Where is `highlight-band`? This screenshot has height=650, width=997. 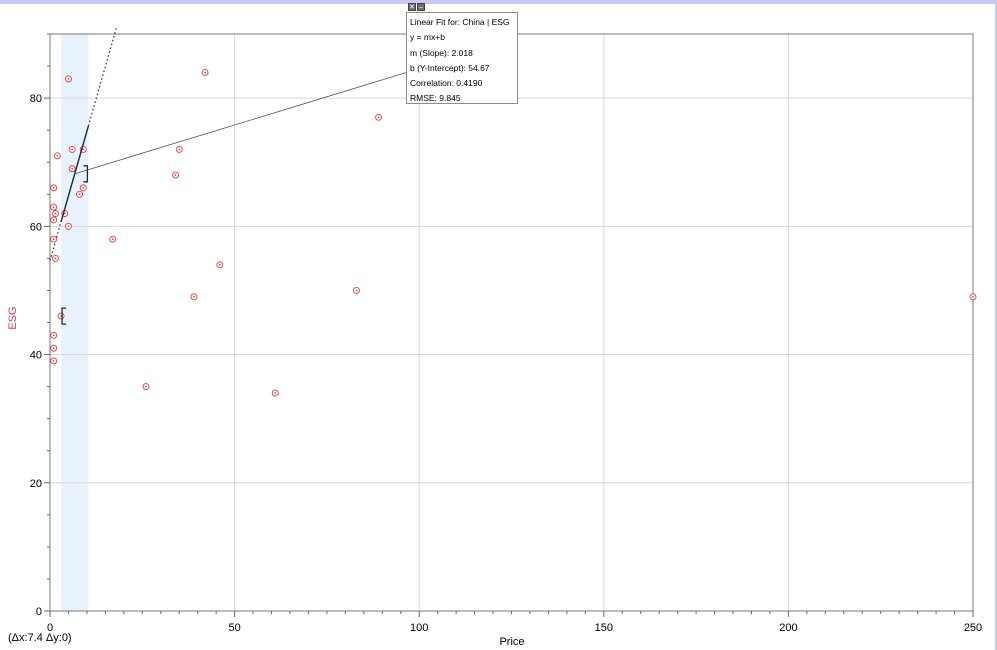
highlight-band is located at coordinates (75, 322).